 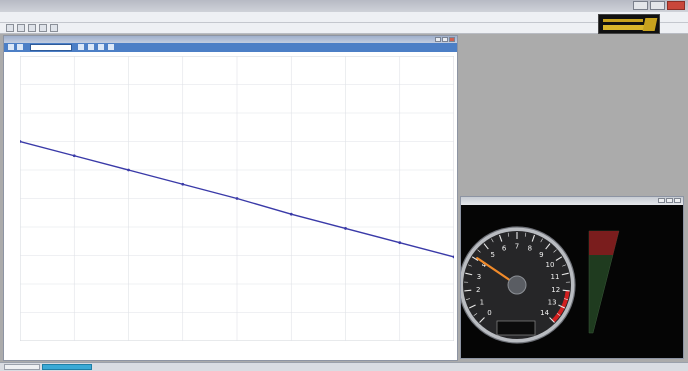 What do you see at coordinates (478, 290) in the screenshot?
I see `gauge-tick-label: 2` at bounding box center [478, 290].